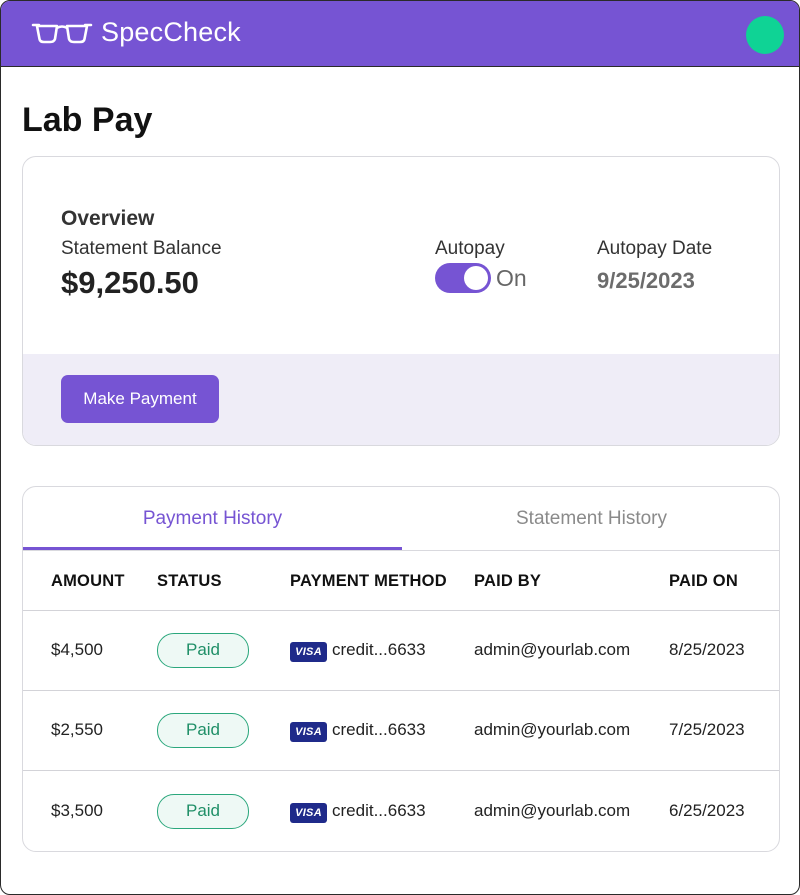 This screenshot has height=895, width=800. I want to click on paid-on-cell: 7/25/2023, so click(707, 729).